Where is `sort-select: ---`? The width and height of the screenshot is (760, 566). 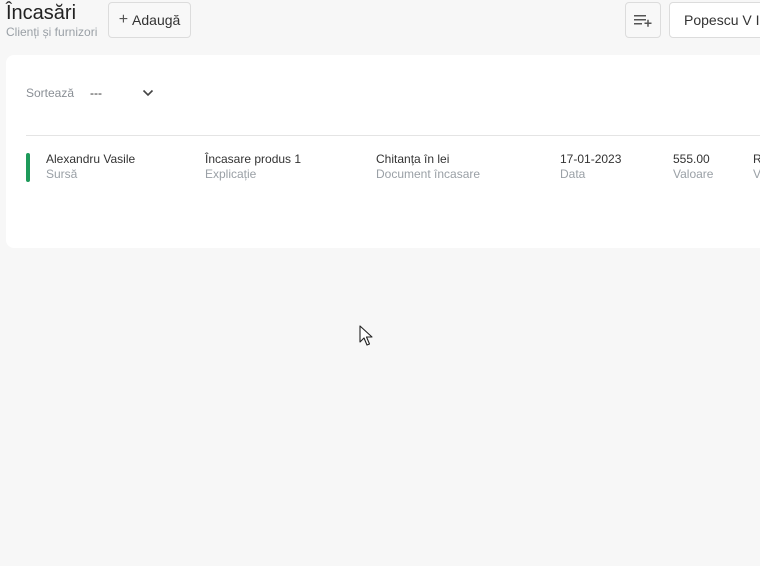 sort-select: --- is located at coordinates (122, 93).